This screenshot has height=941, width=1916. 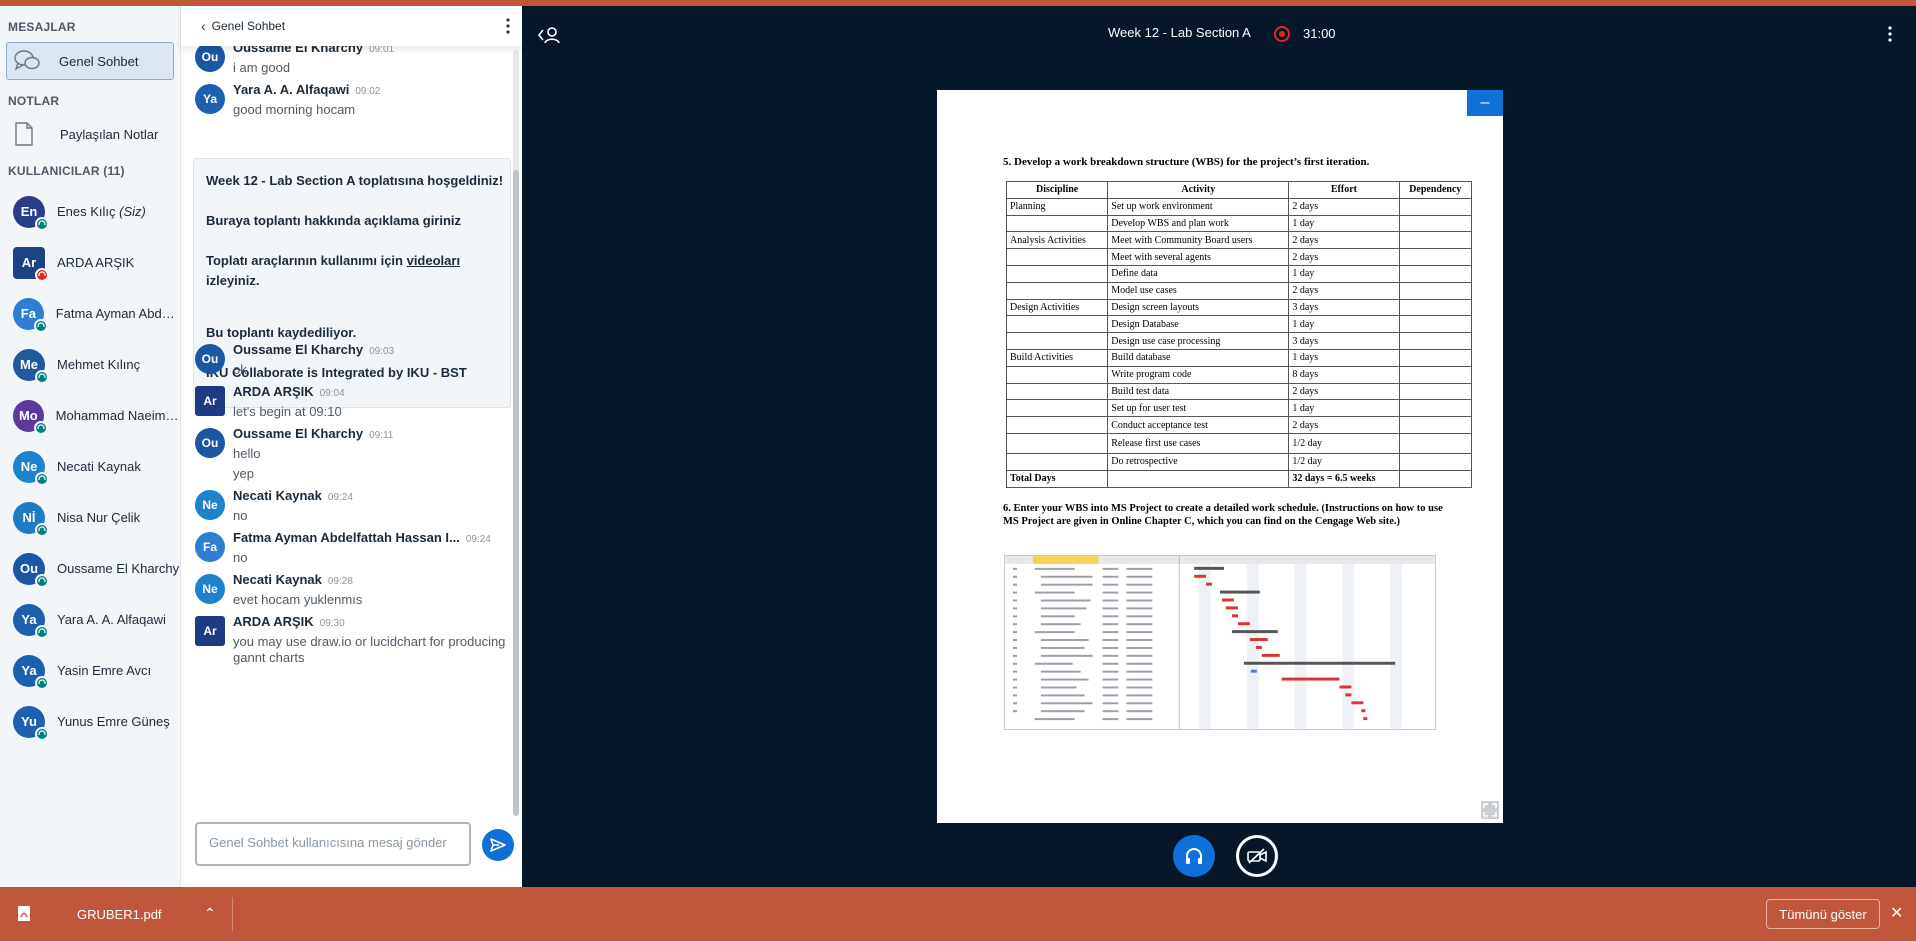 I want to click on wbs-row: Design use case processing 3 days, so click(x=1239, y=341).